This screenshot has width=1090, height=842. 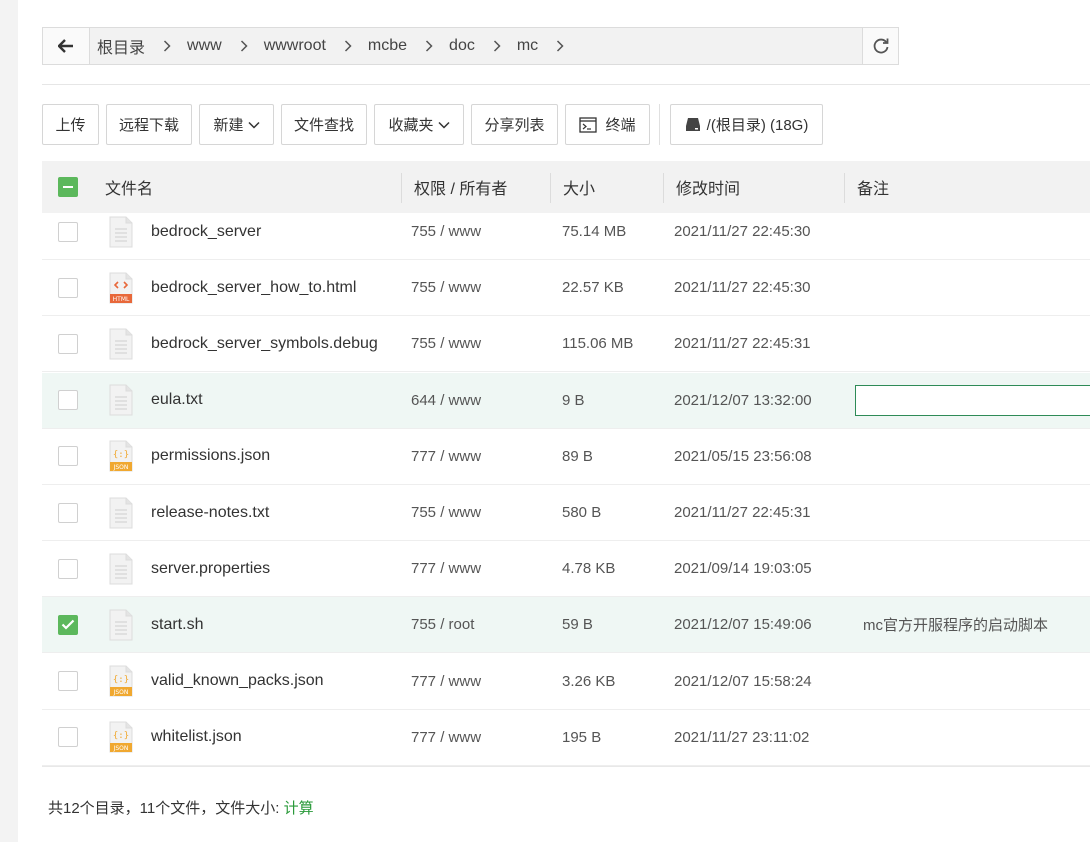 I want to click on remark-input, so click(x=972, y=400).